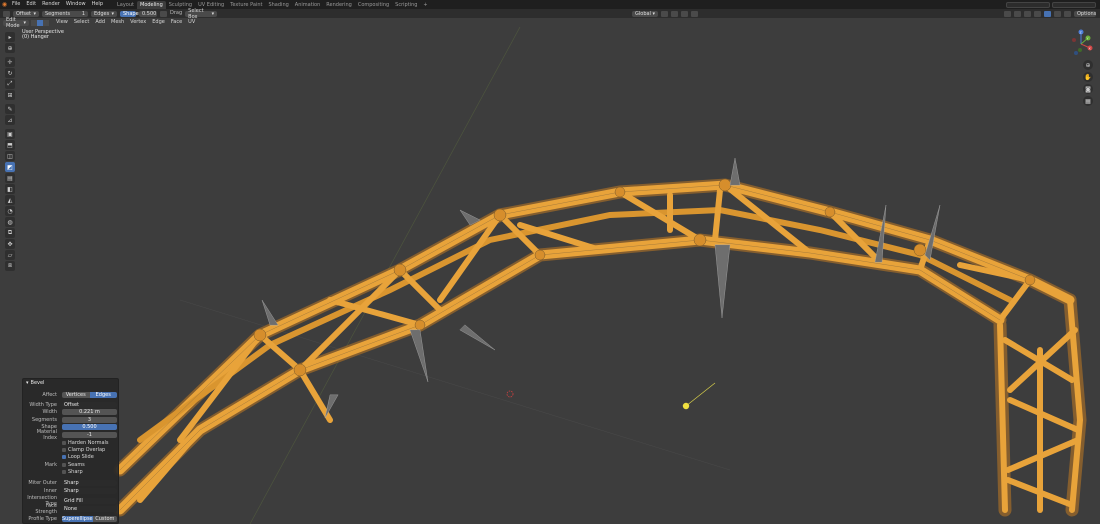 The image size is (1100, 524). I want to click on segments-field: 3, so click(89, 419).